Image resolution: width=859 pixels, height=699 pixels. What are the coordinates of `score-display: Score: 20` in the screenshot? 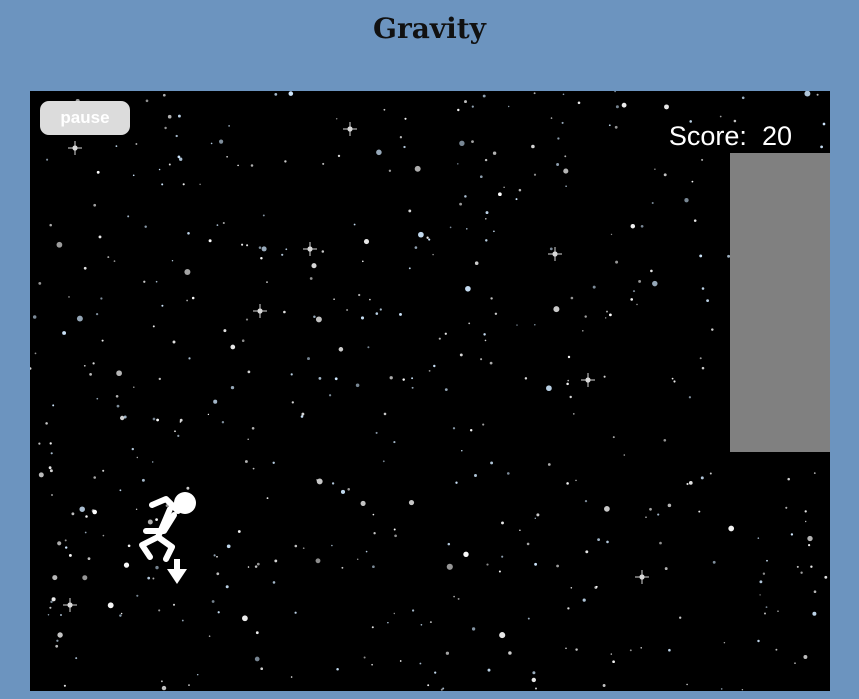 It's located at (730, 136).